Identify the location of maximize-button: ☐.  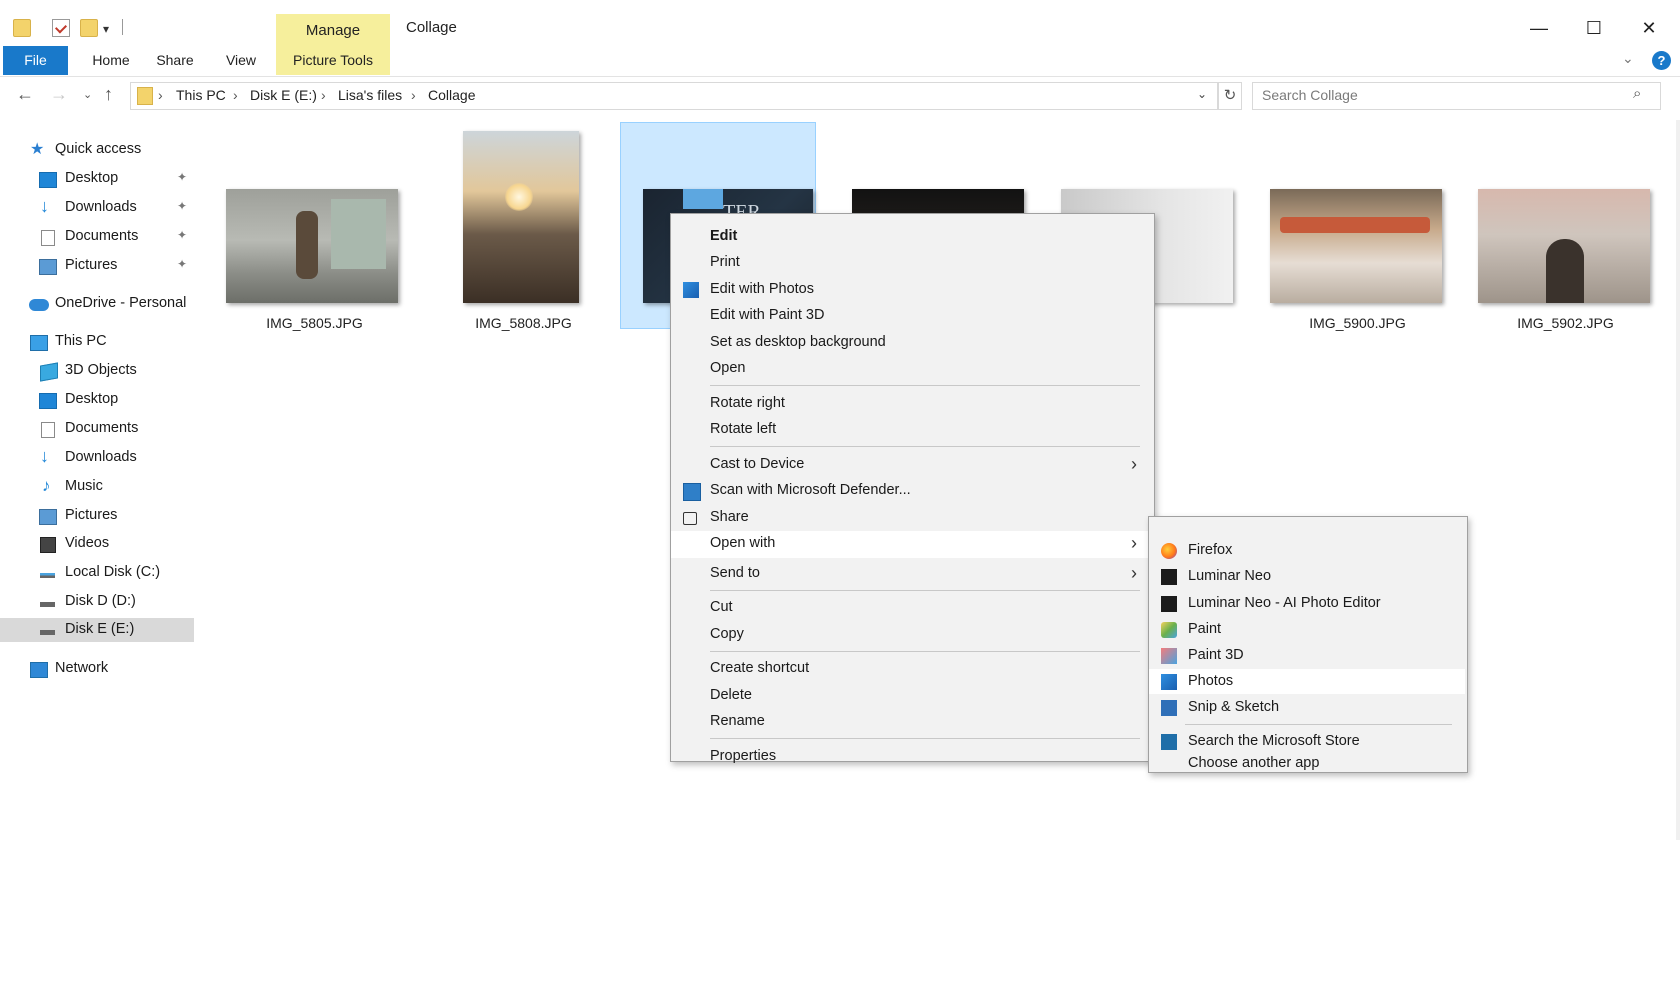
(1594, 28).